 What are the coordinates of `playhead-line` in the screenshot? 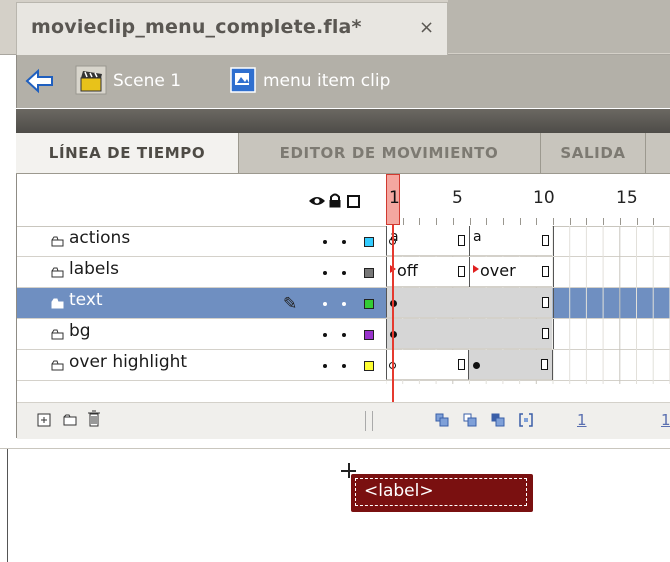 It's located at (393, 327).